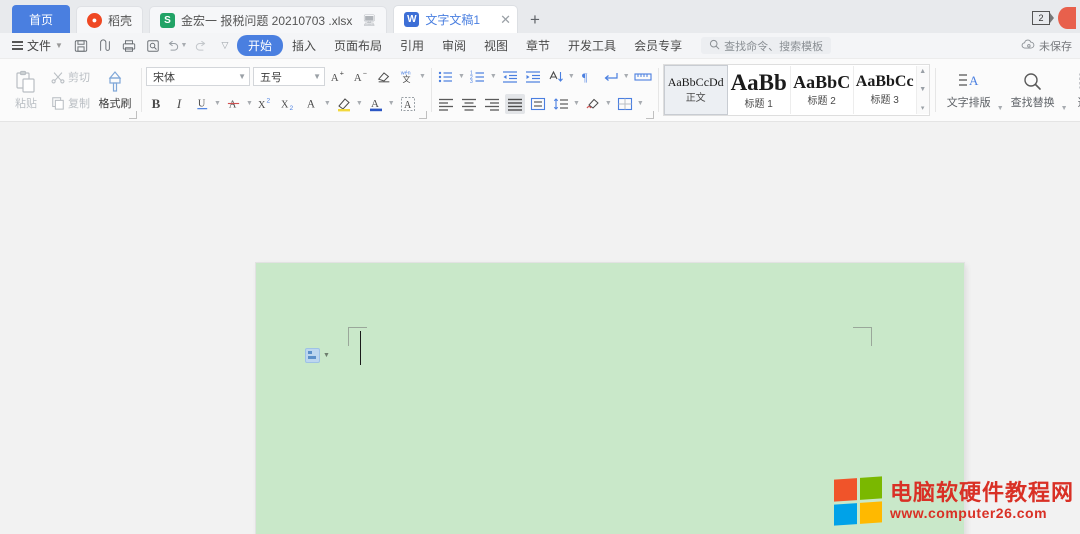 Image resolution: width=1080 pixels, height=534 pixels. What do you see at coordinates (643, 77) in the screenshot?
I see `ruler-button` at bounding box center [643, 77].